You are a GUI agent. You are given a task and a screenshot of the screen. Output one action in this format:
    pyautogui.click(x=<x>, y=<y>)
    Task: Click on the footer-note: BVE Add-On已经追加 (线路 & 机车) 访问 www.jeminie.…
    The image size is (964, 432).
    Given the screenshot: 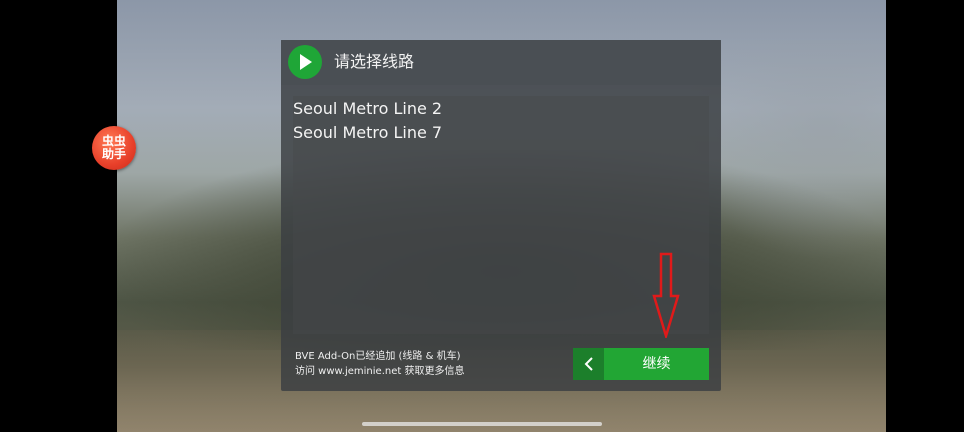 What is the action you would take?
    pyautogui.click(x=379, y=364)
    